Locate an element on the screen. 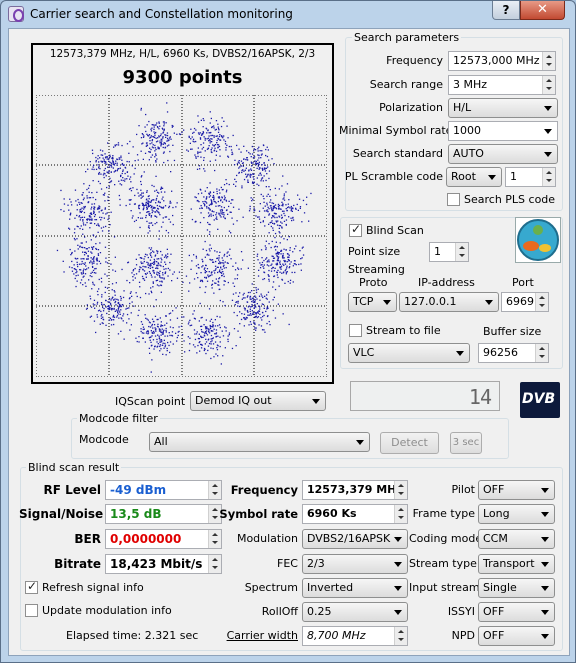  player-select: VLC is located at coordinates (409, 353).